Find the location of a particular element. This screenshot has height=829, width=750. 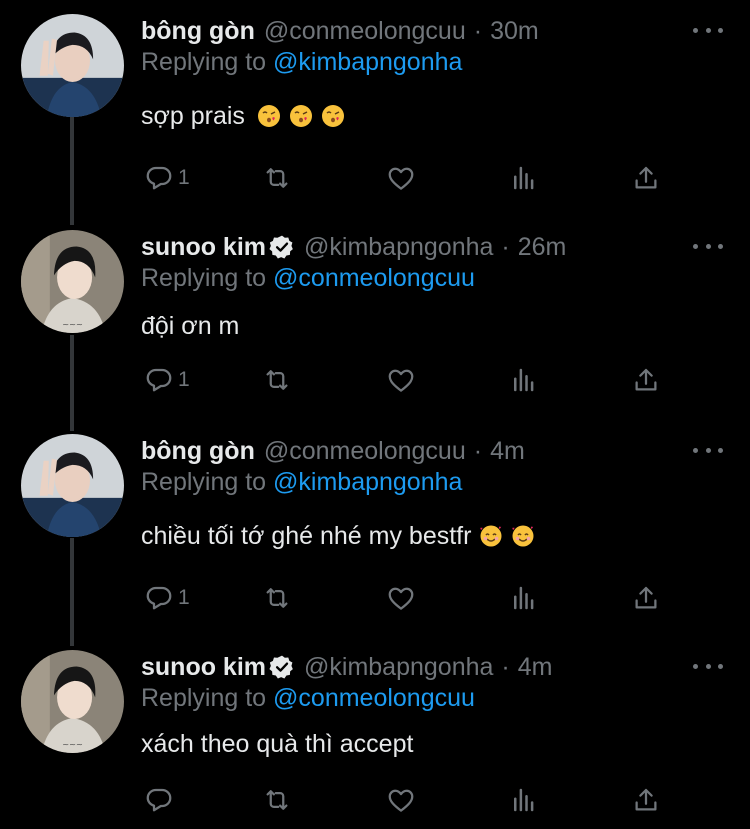

tweet-header: sunoo kim @kimbapngonha · 4m is located at coordinates (346, 667).